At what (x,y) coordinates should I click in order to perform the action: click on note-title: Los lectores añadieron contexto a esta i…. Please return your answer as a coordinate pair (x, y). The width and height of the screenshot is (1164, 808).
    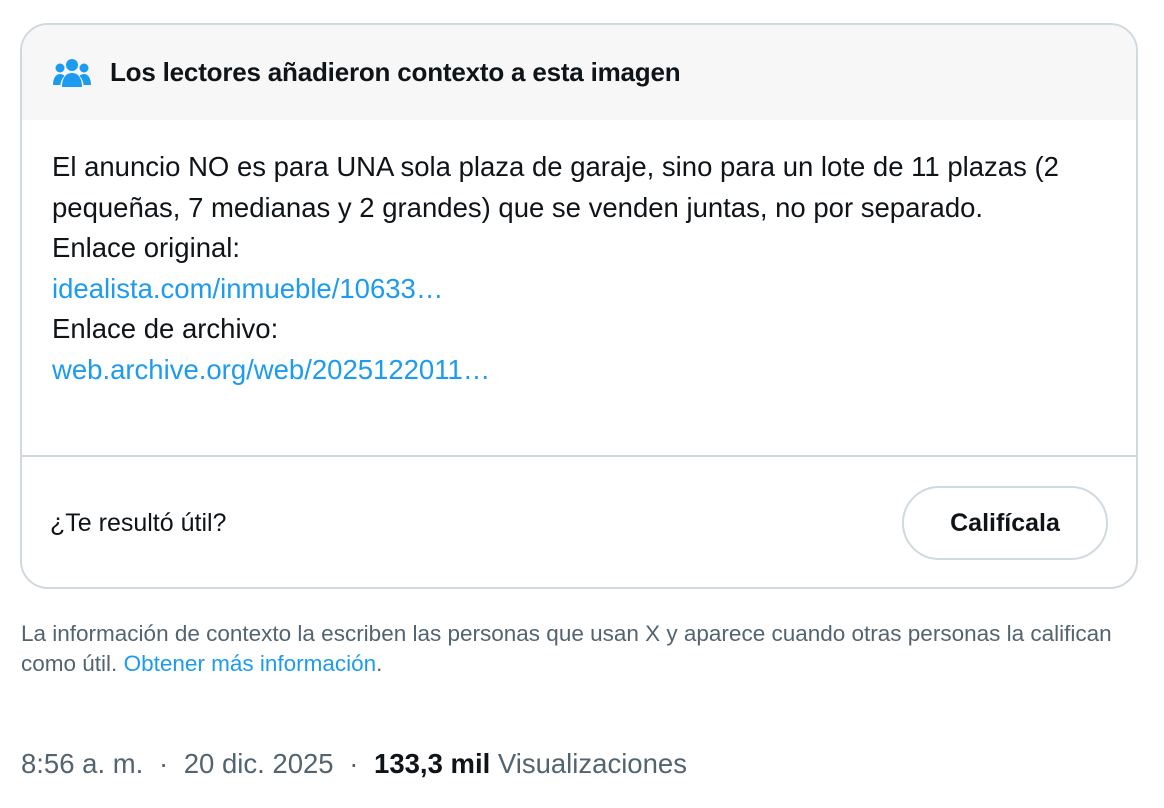
    Looking at the image, I should click on (395, 72).